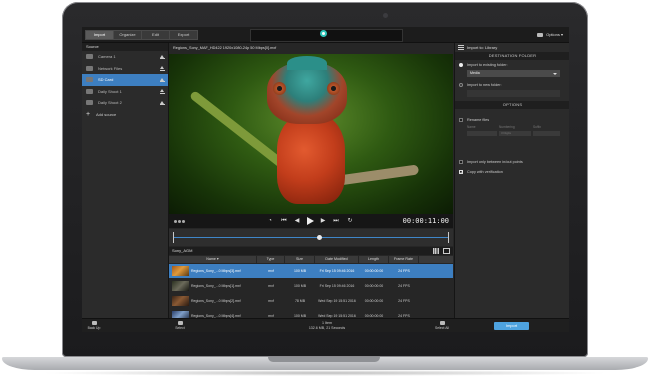  I want to click on import-to-label: Import to: Library, so click(482, 47).